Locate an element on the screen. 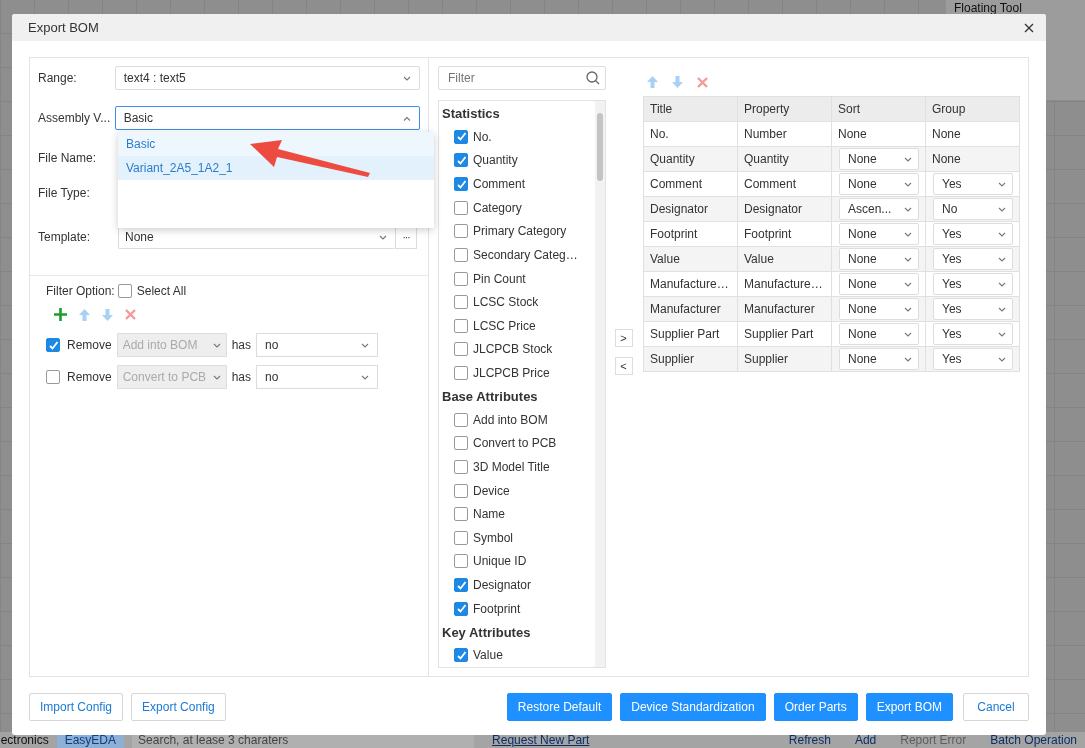  request-link: Request New Part is located at coordinates (541, 740).